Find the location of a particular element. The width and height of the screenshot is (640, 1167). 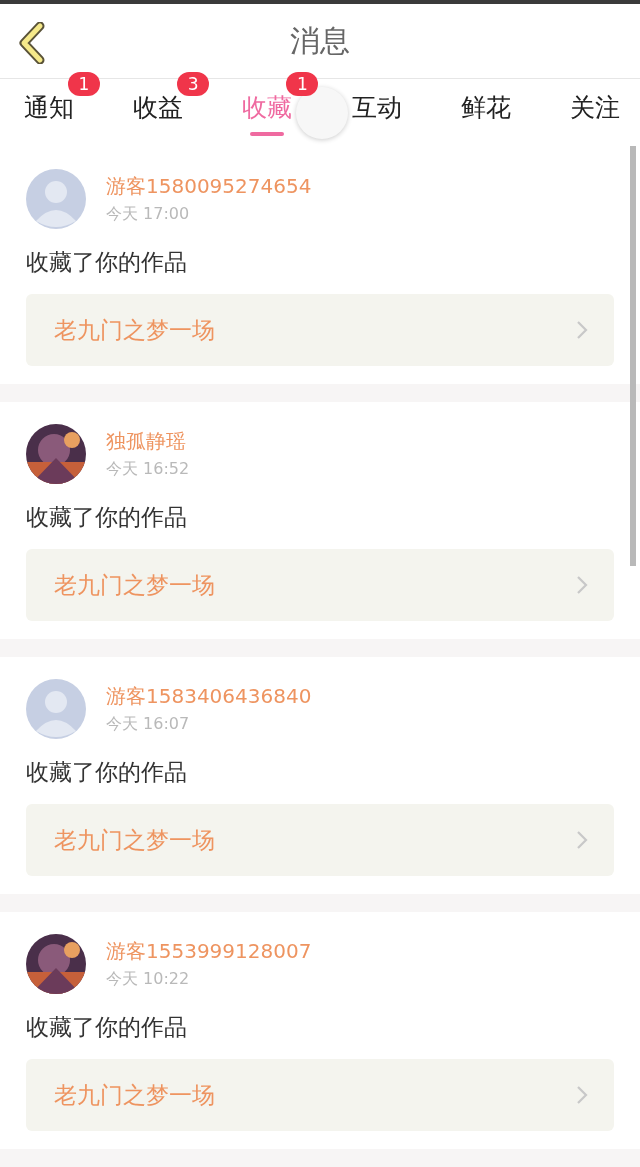

user-name: 游客1580095274654 is located at coordinates (209, 186).